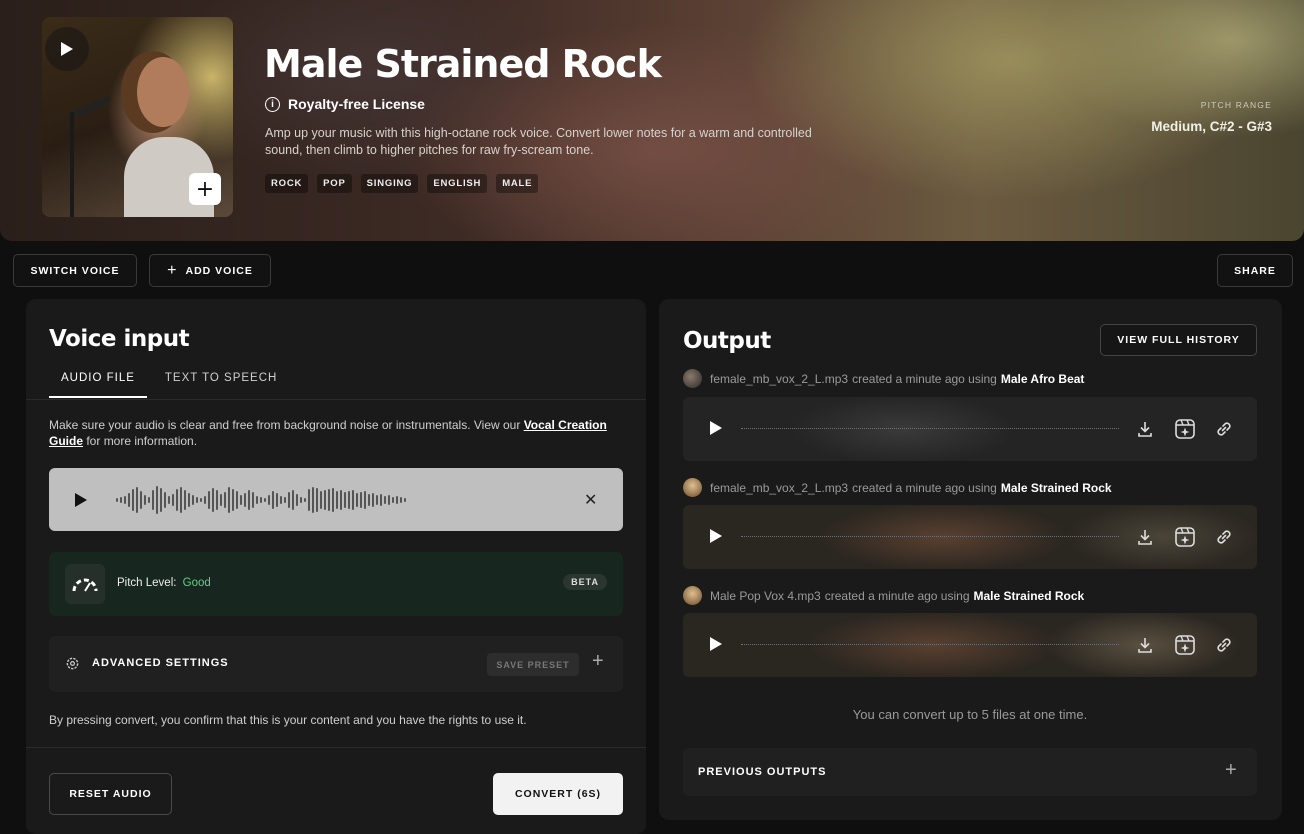 The height and width of the screenshot is (834, 1304). Describe the element at coordinates (85, 584) in the screenshot. I see `gauge-icon` at that location.